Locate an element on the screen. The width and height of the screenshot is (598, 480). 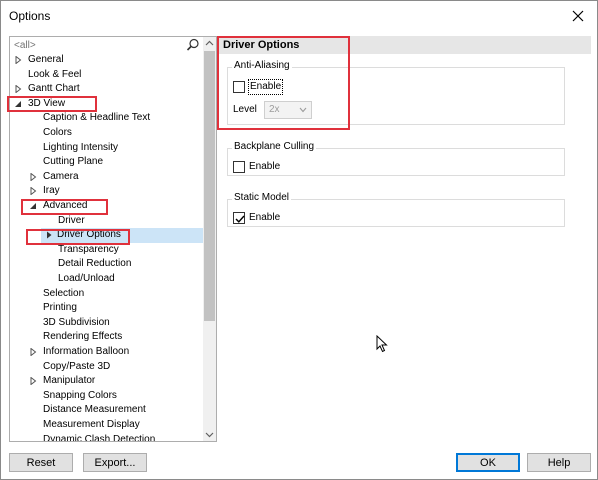
checkmark-icon is located at coordinates (240, 219).